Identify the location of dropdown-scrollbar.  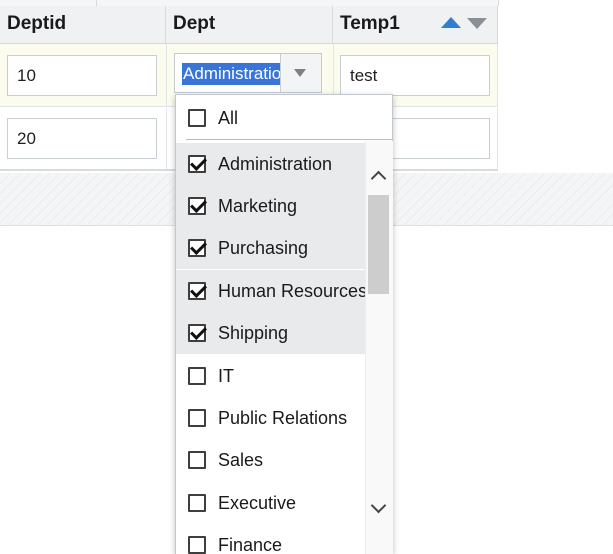
(379, 347).